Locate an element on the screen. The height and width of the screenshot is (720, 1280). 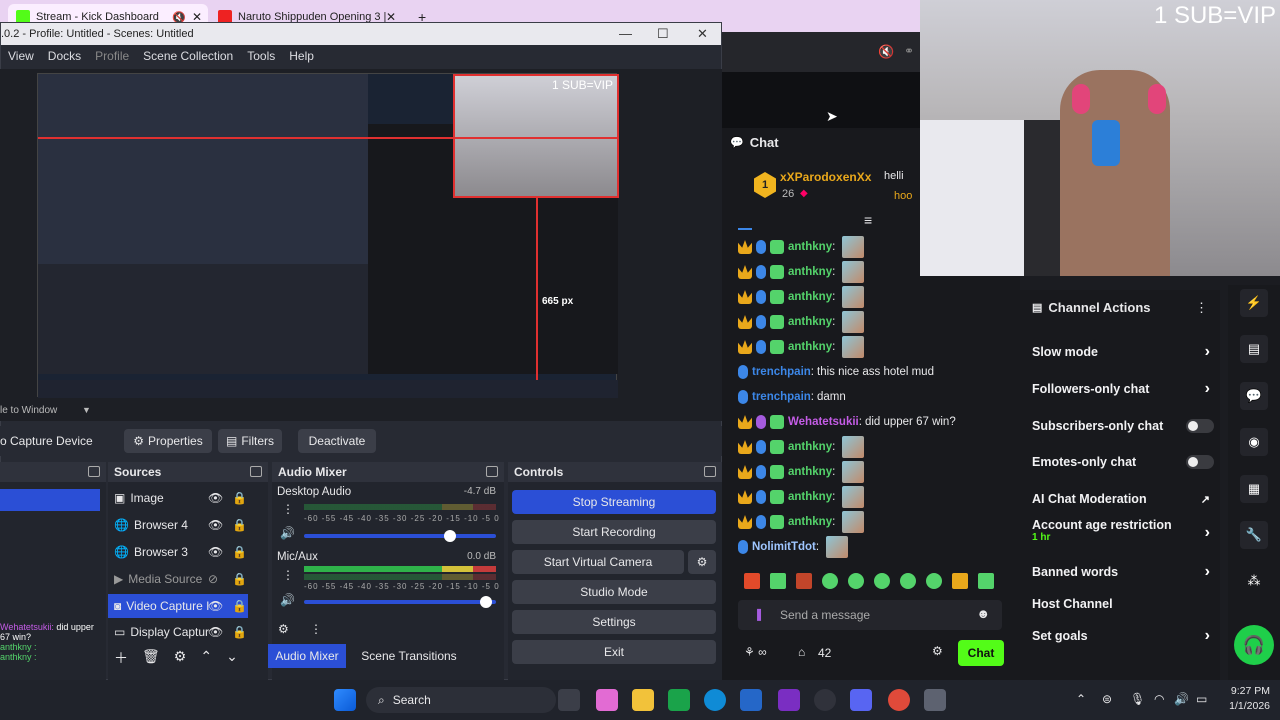
source-item: ▭ Display Captur 👁 🔒 is located at coordinates (178, 632).